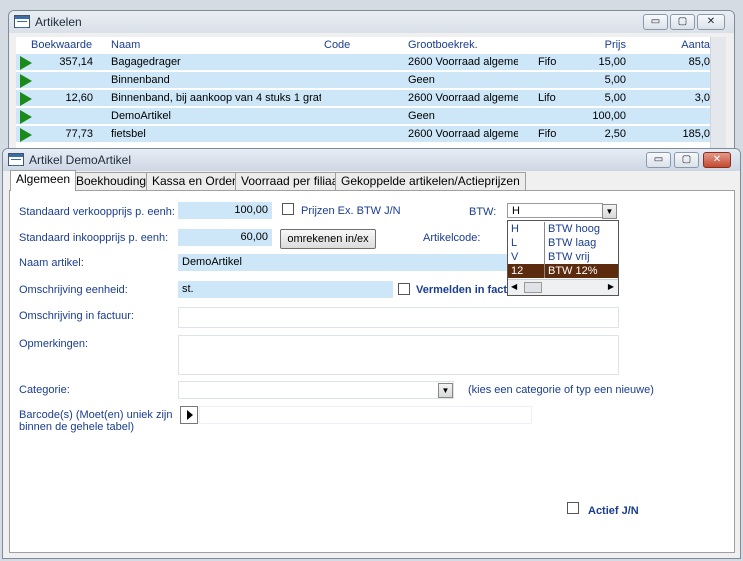  Describe the element at coordinates (683, 45) in the screenshot. I see `col-aantal: Aanta` at that location.